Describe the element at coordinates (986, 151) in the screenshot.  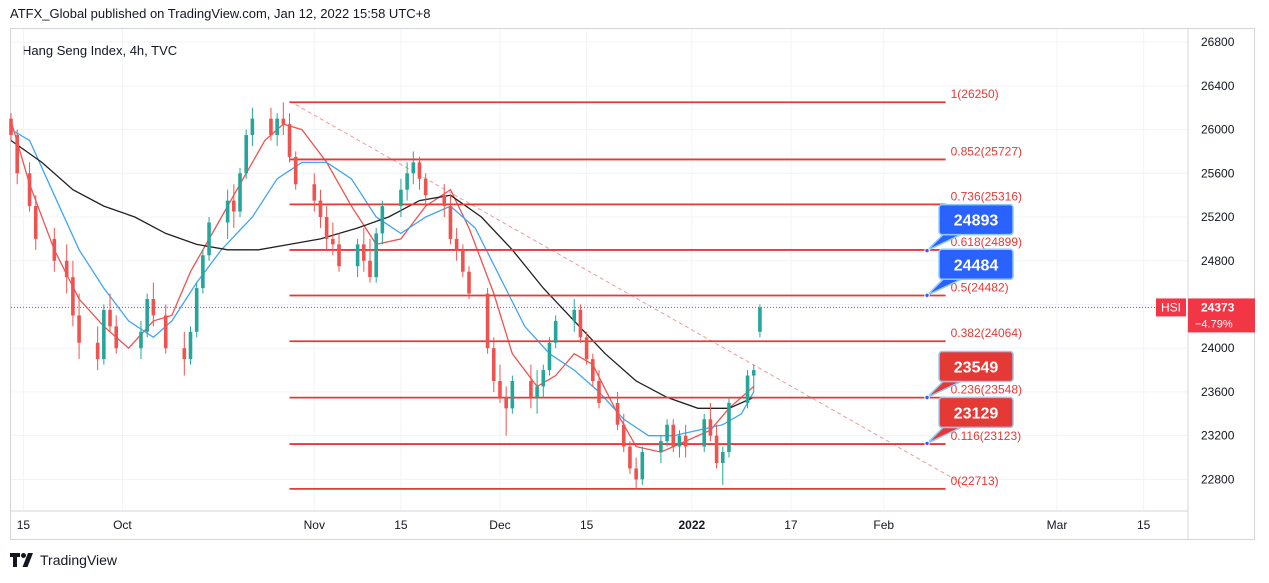
I see `fib-level-label: 0.852(25727)` at that location.